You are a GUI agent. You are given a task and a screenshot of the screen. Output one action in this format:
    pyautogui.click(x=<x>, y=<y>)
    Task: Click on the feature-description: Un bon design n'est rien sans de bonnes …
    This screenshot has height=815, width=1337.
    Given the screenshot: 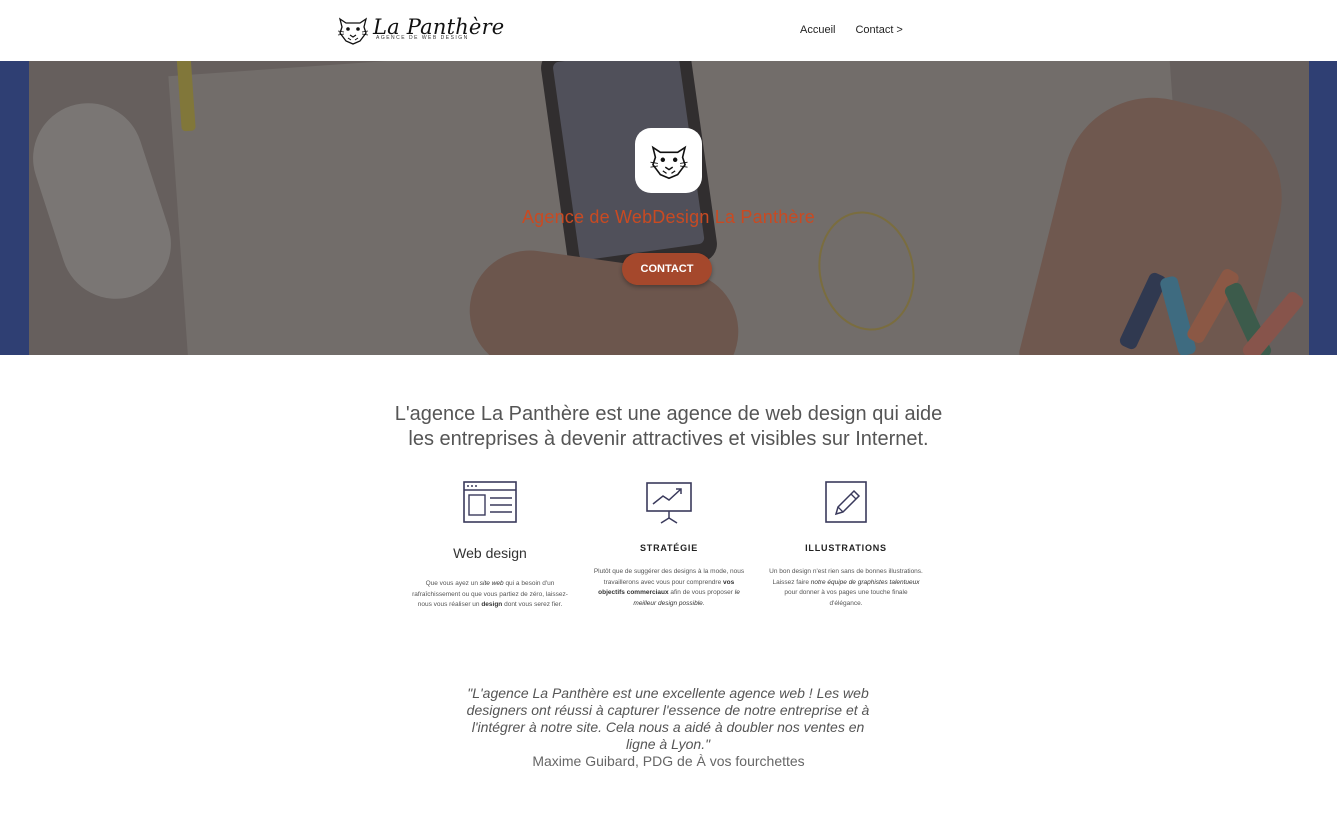 What is the action you would take?
    pyautogui.click(x=846, y=587)
    